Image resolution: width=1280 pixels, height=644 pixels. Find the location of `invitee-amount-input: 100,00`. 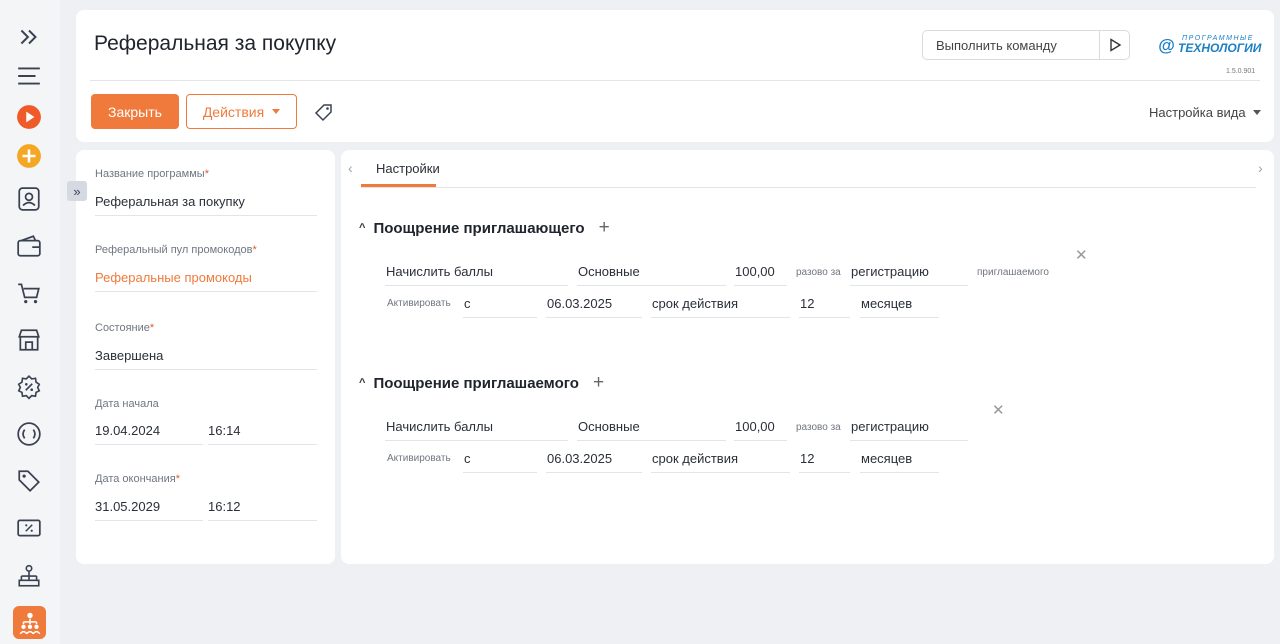

invitee-amount-input: 100,00 is located at coordinates (760, 430).